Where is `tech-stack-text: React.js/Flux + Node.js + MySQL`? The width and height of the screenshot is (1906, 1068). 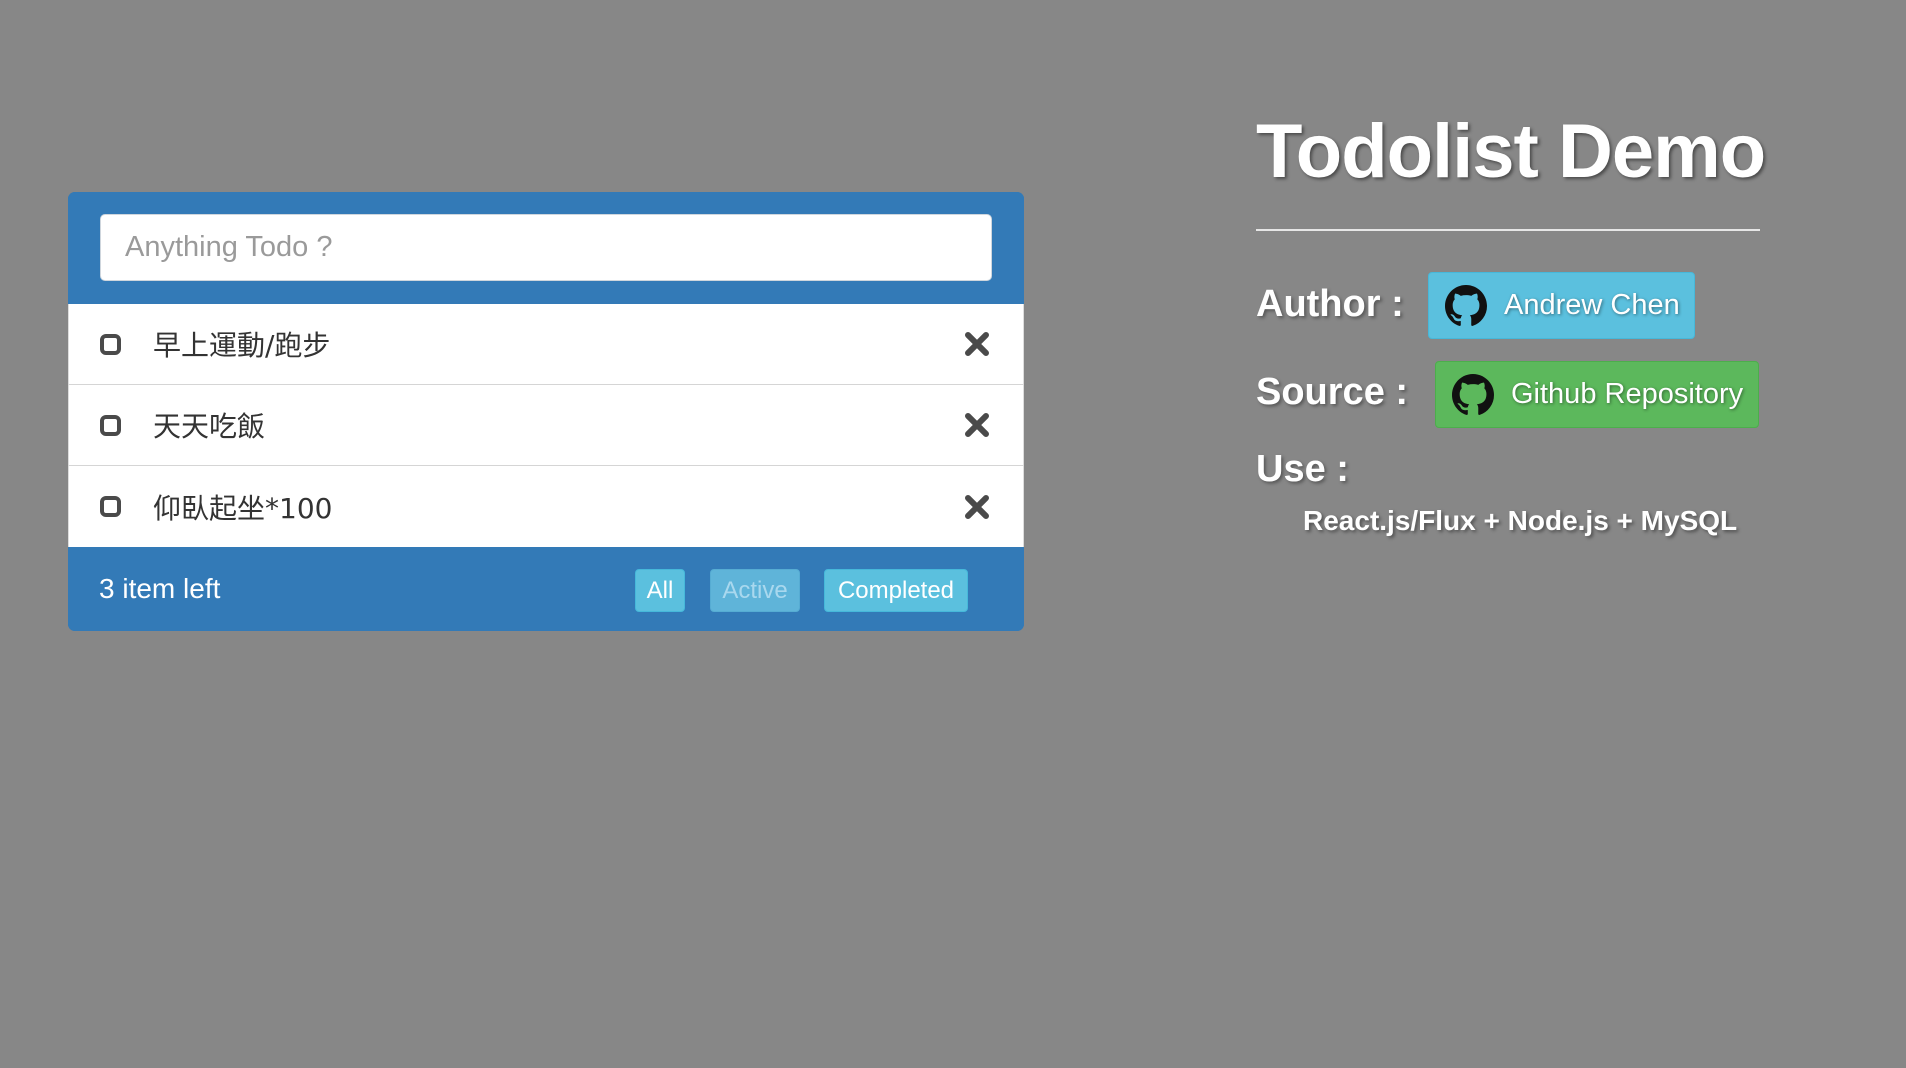 tech-stack-text: React.js/Flux + Node.js + MySQL is located at coordinates (1520, 520).